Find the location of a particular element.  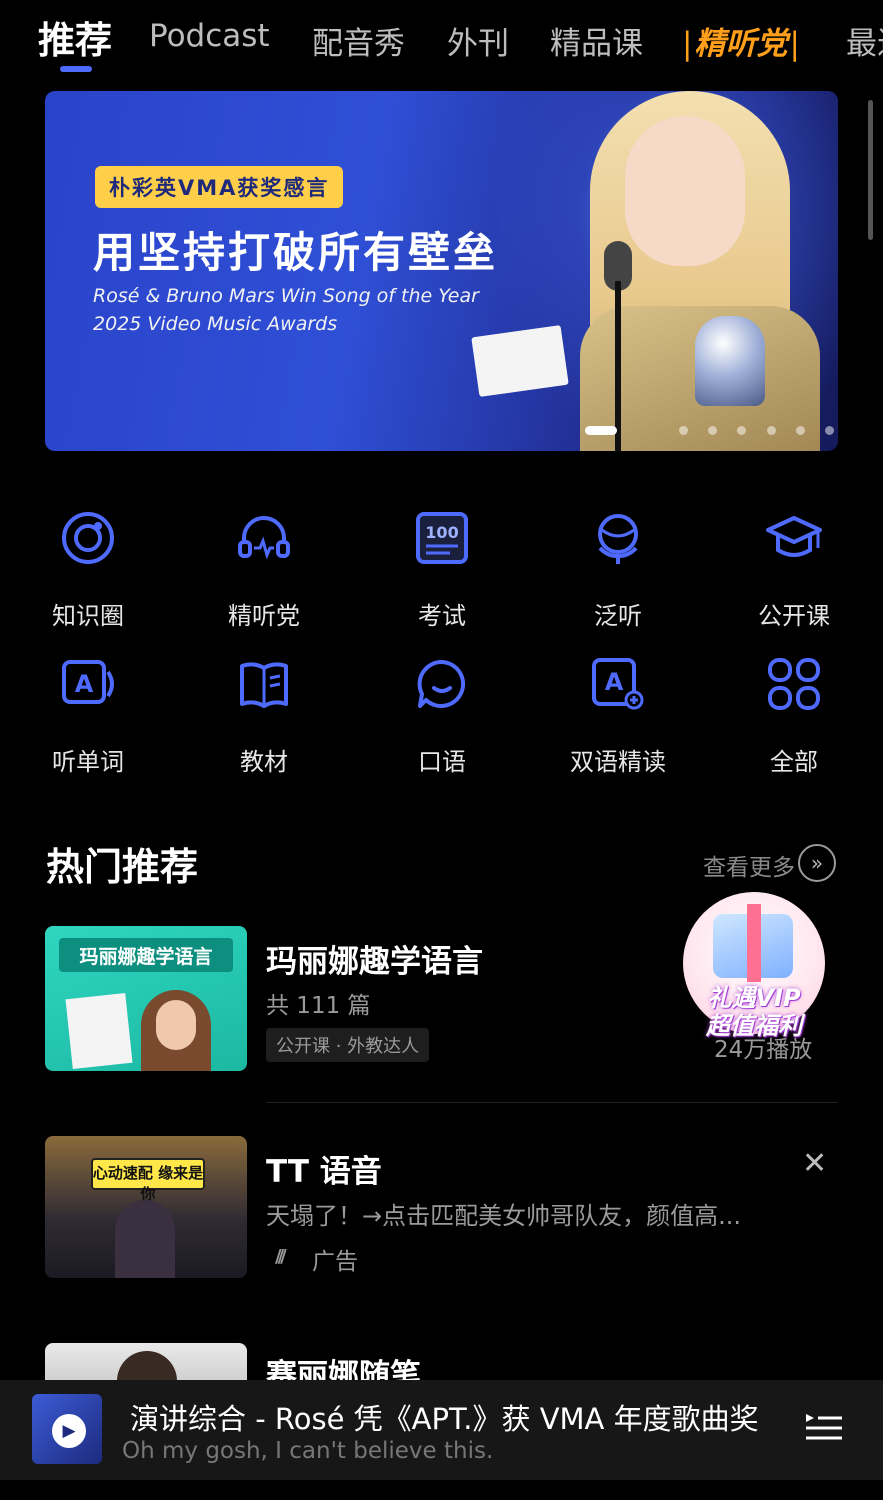

player-subtitle: Oh my gosh, I can't believe this. is located at coordinates (308, 1451).